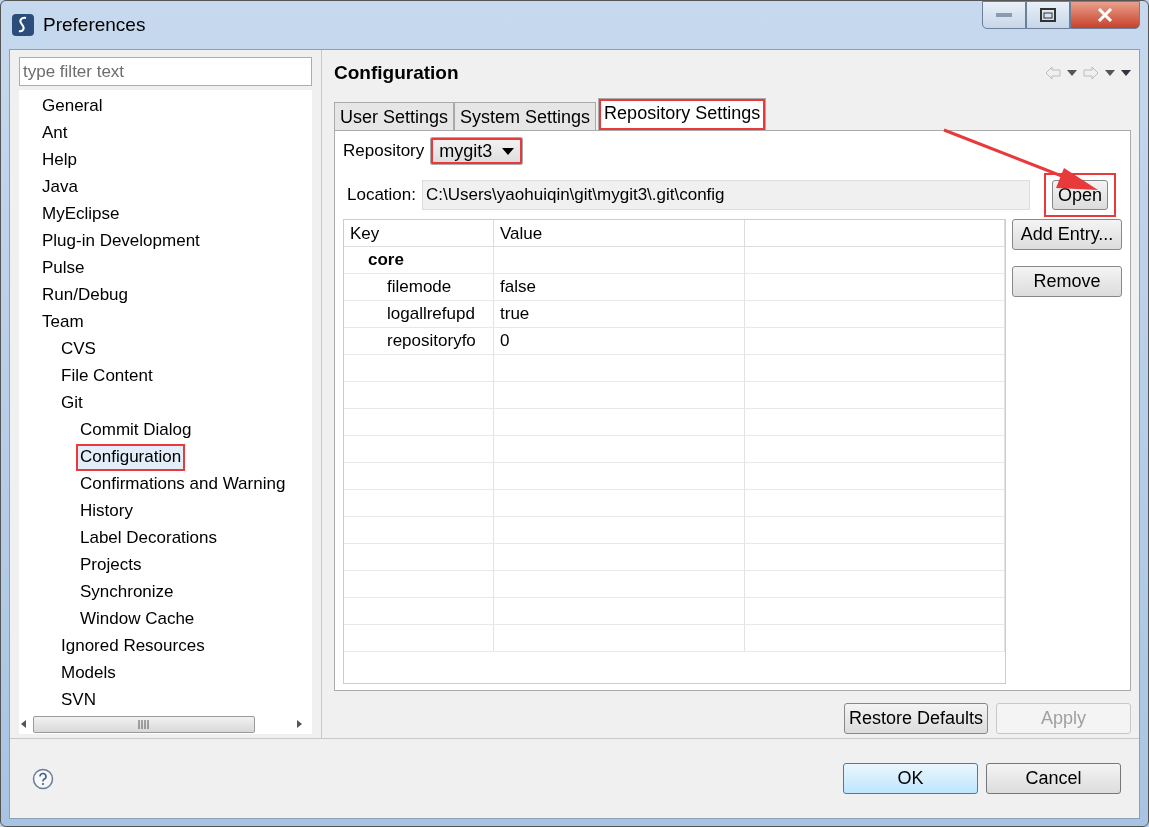  Describe the element at coordinates (381, 195) in the screenshot. I see `location-label: Location:` at that location.